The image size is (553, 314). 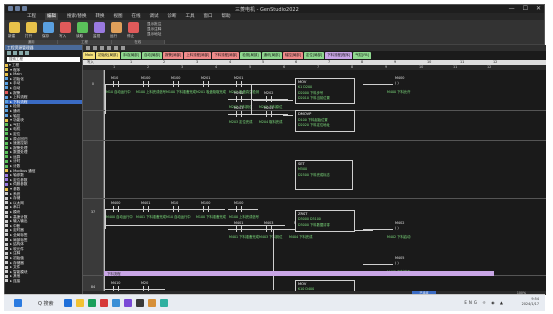 What do you see at coordinates (173, 55) in the screenshot?
I see `program-tab: 报警[局部]` at bounding box center [173, 55].